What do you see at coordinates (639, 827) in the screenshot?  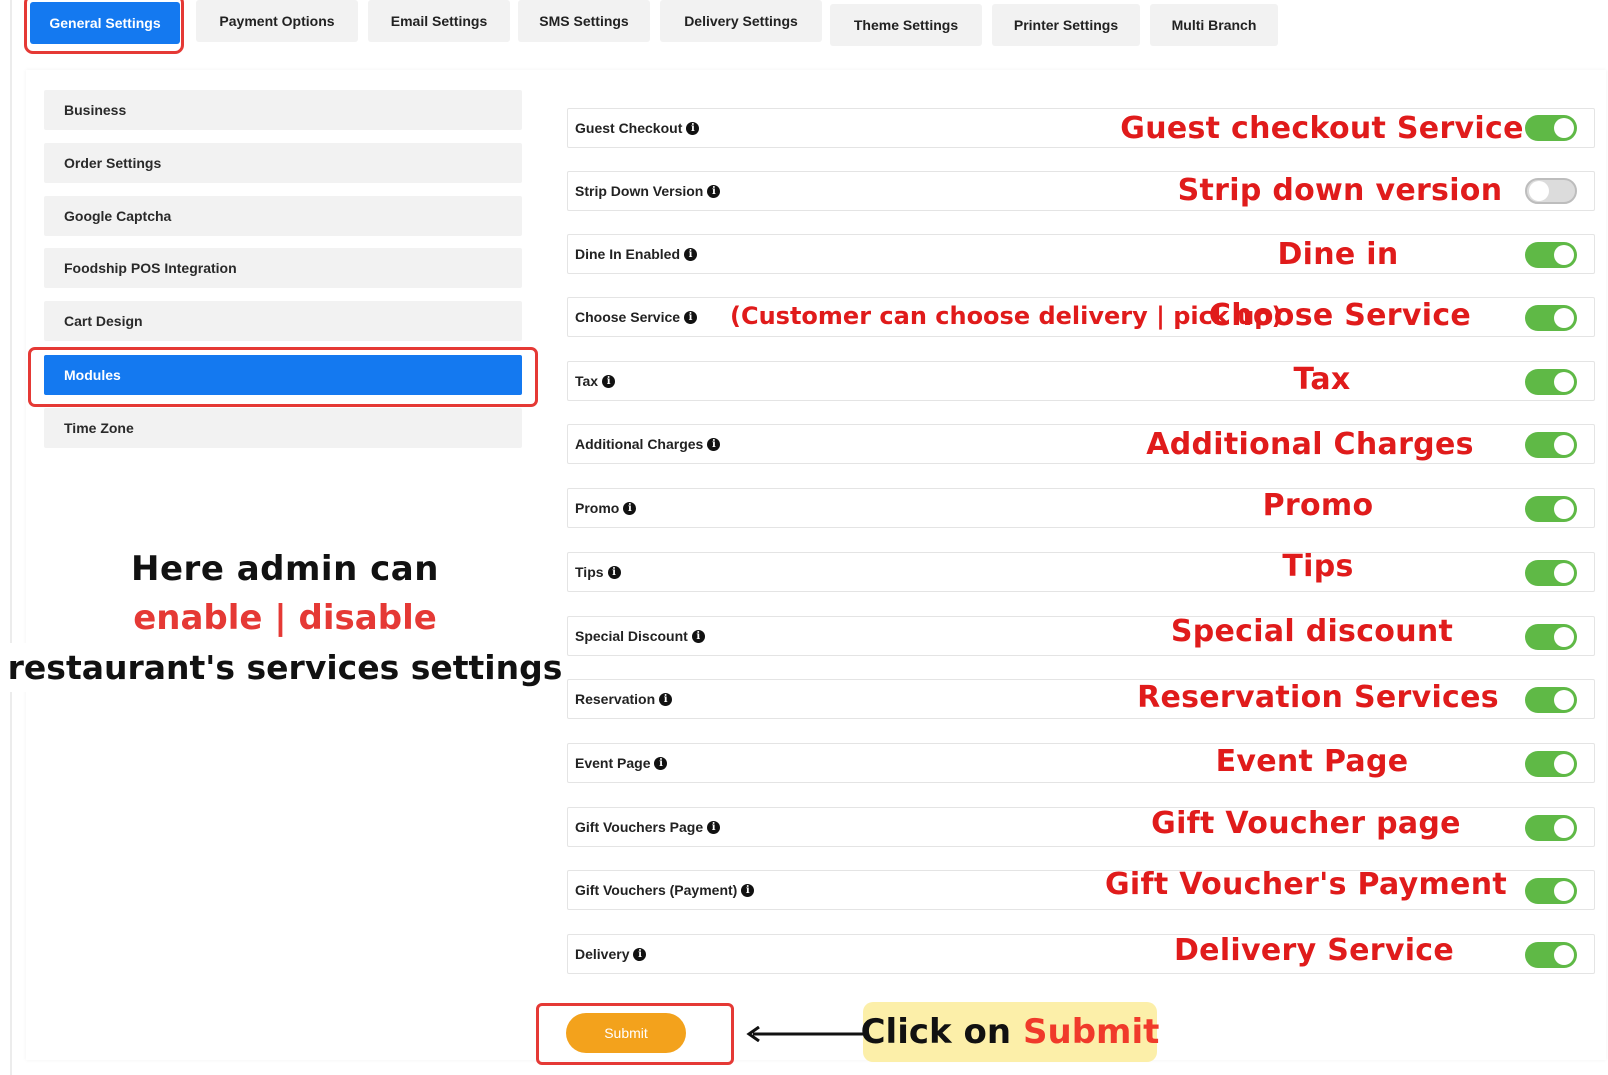 I see `setting-label: Gift Vouchers Page` at bounding box center [639, 827].